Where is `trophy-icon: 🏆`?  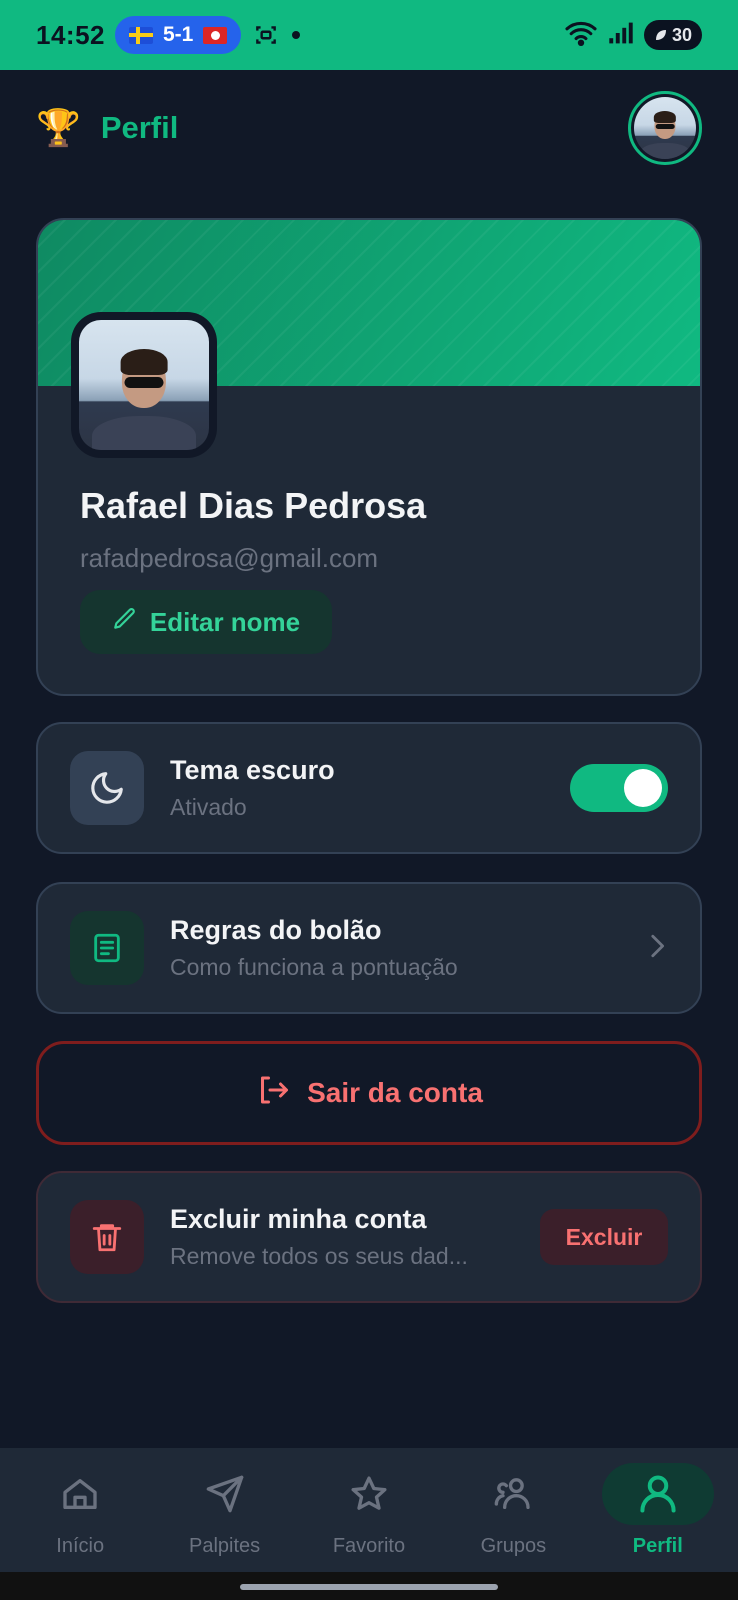
trophy-icon: 🏆 is located at coordinates (58, 127).